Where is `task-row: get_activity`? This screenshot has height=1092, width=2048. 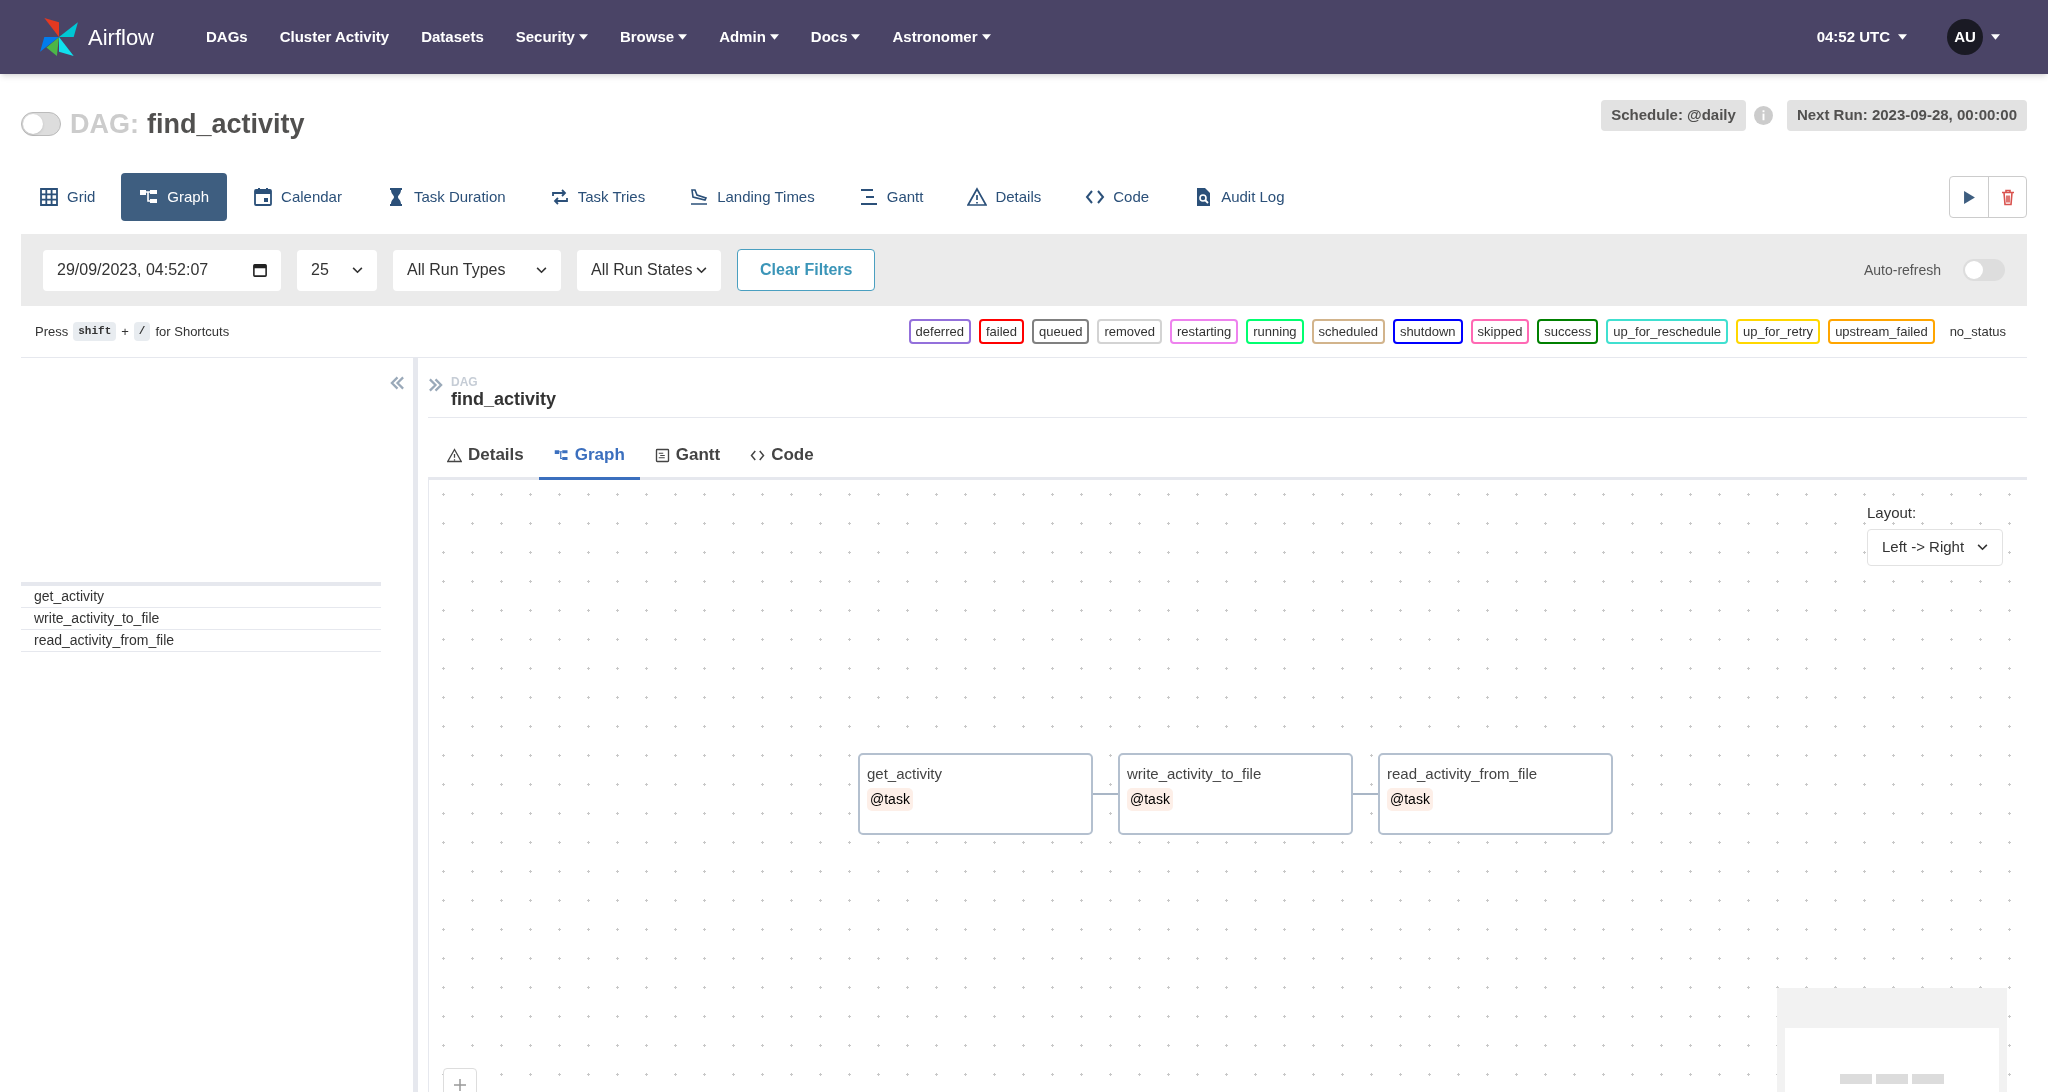
task-row: get_activity is located at coordinates (201, 597).